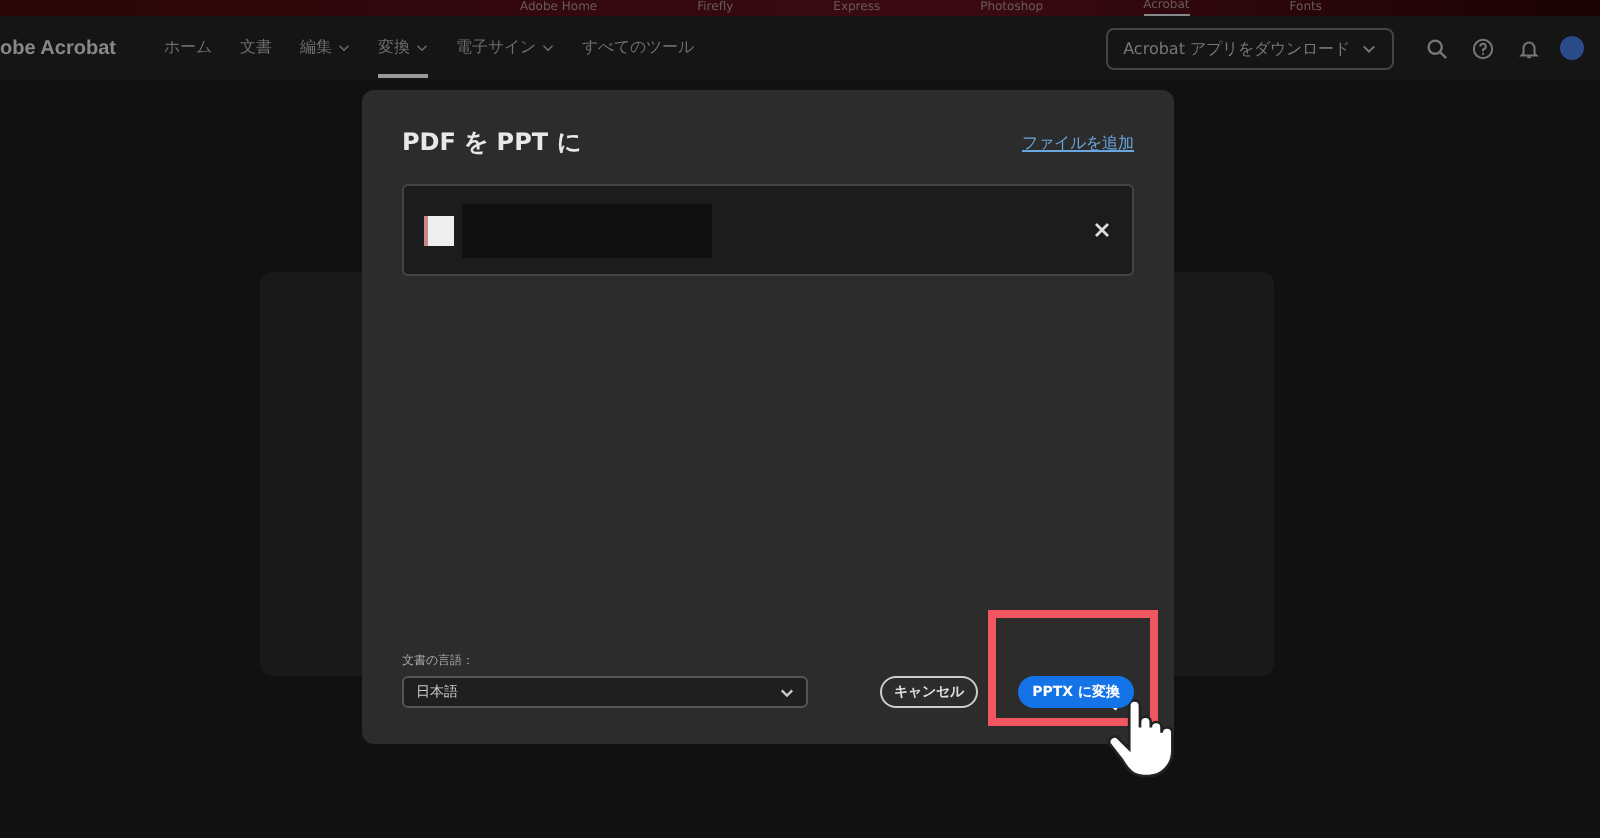 Image resolution: width=1600 pixels, height=838 pixels. What do you see at coordinates (1078, 143) in the screenshot?
I see `add-files-link: ファイルを追加` at bounding box center [1078, 143].